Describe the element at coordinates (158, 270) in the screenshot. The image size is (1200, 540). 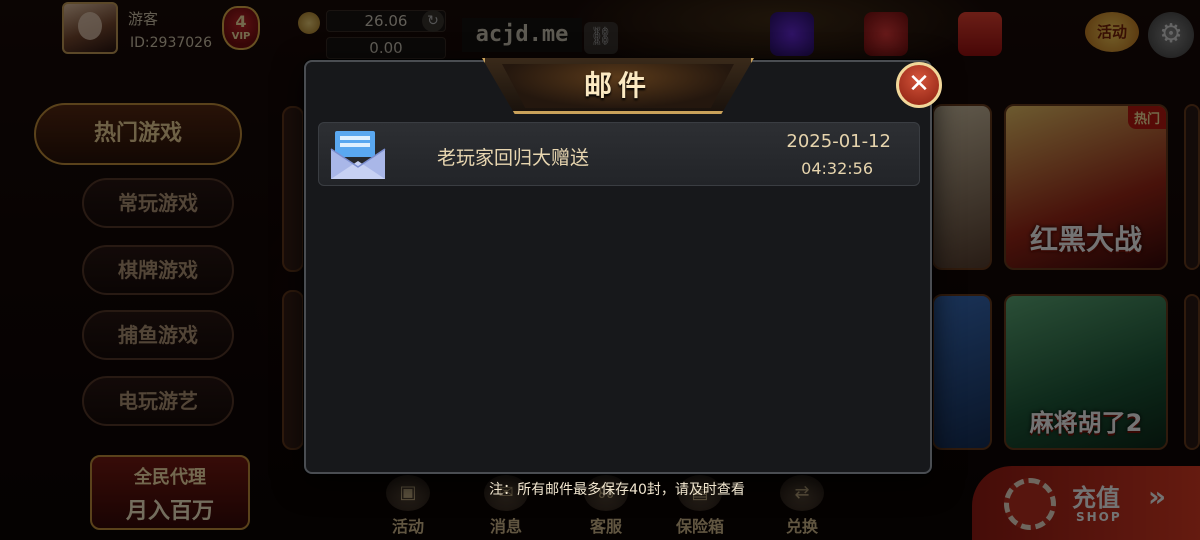
I see `sidebar-item-card-games: 棋牌游戏` at that location.